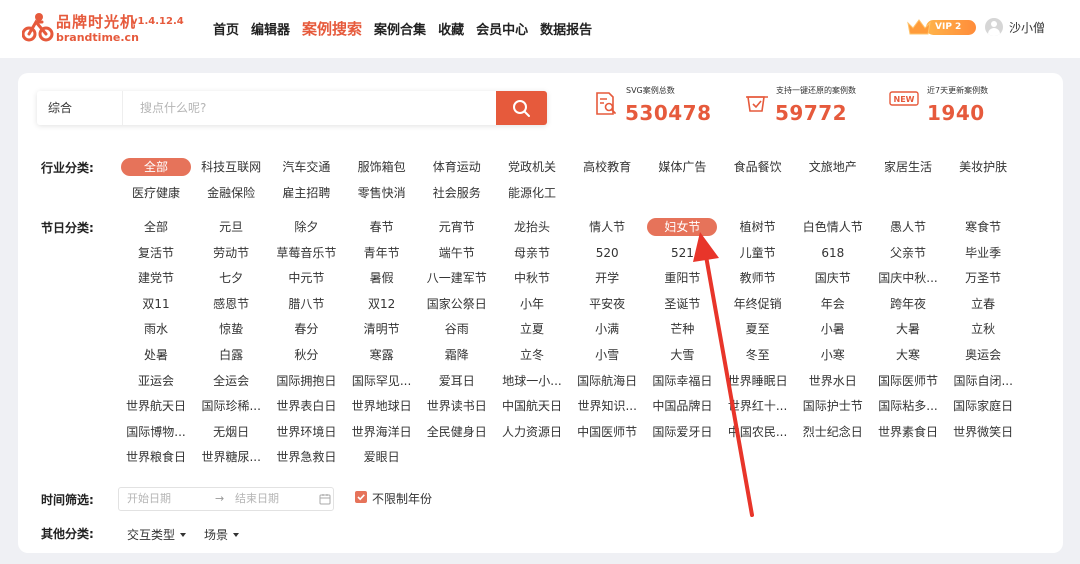 Image resolution: width=1080 pixels, height=564 pixels. I want to click on holiday-tag: 腊八节, so click(306, 304).